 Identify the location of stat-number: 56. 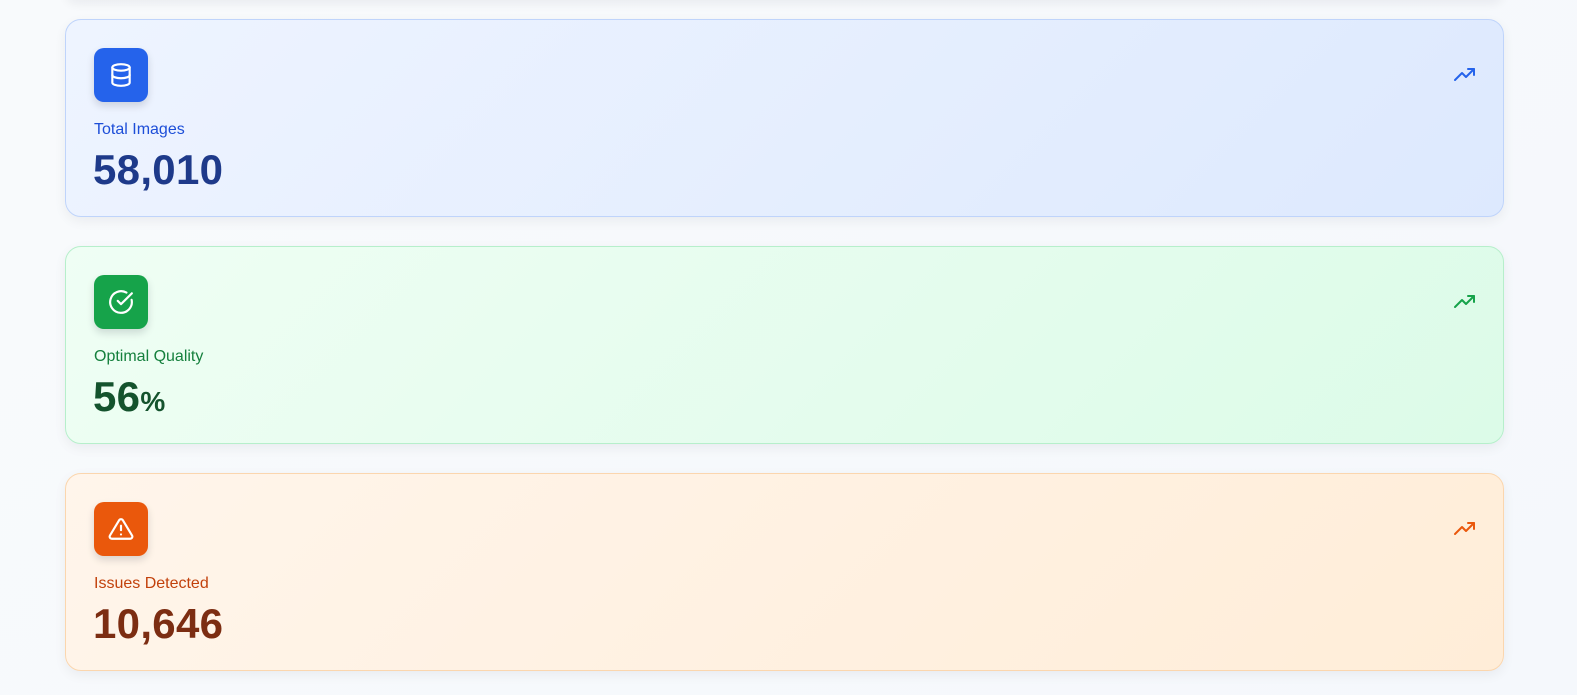
(117, 396).